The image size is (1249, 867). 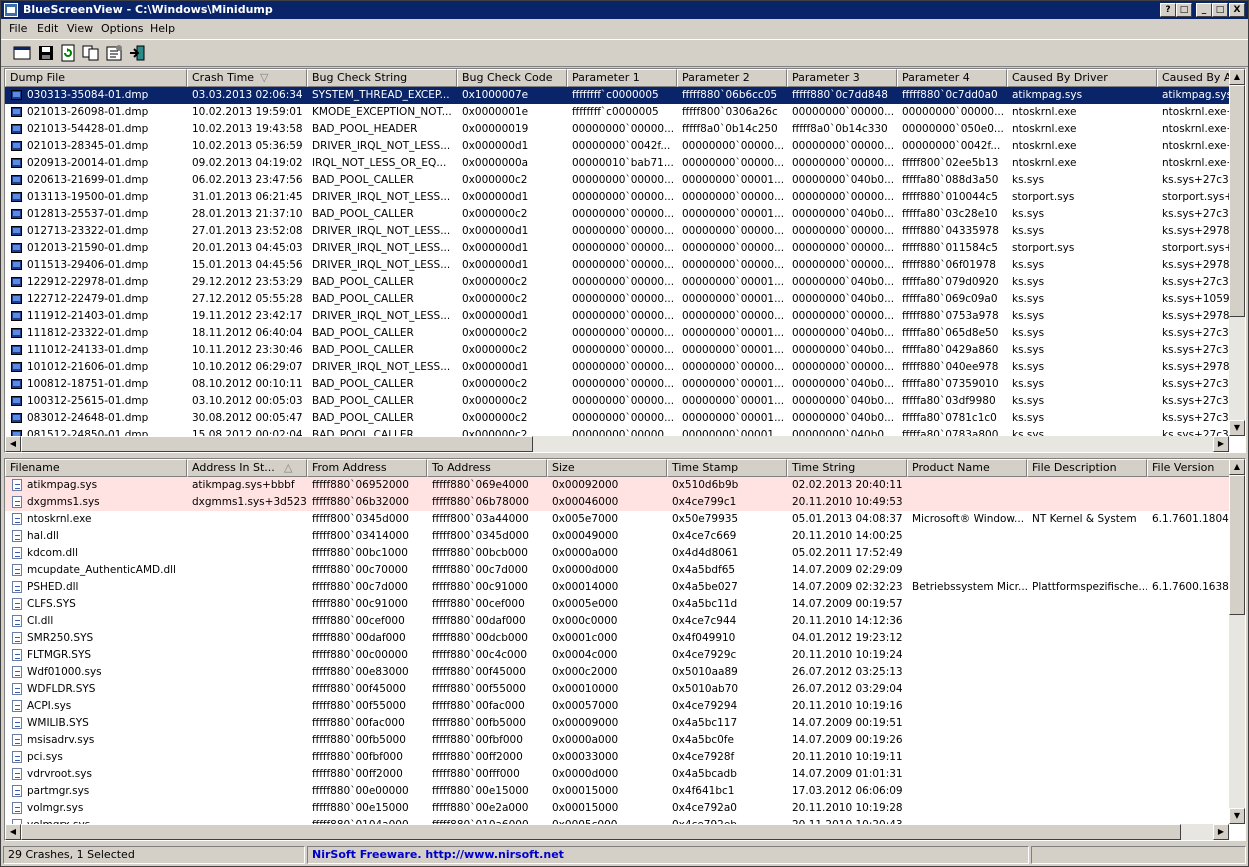 I want to click on crash-list-hscrollbar: ◀ ▶, so click(x=617, y=444).